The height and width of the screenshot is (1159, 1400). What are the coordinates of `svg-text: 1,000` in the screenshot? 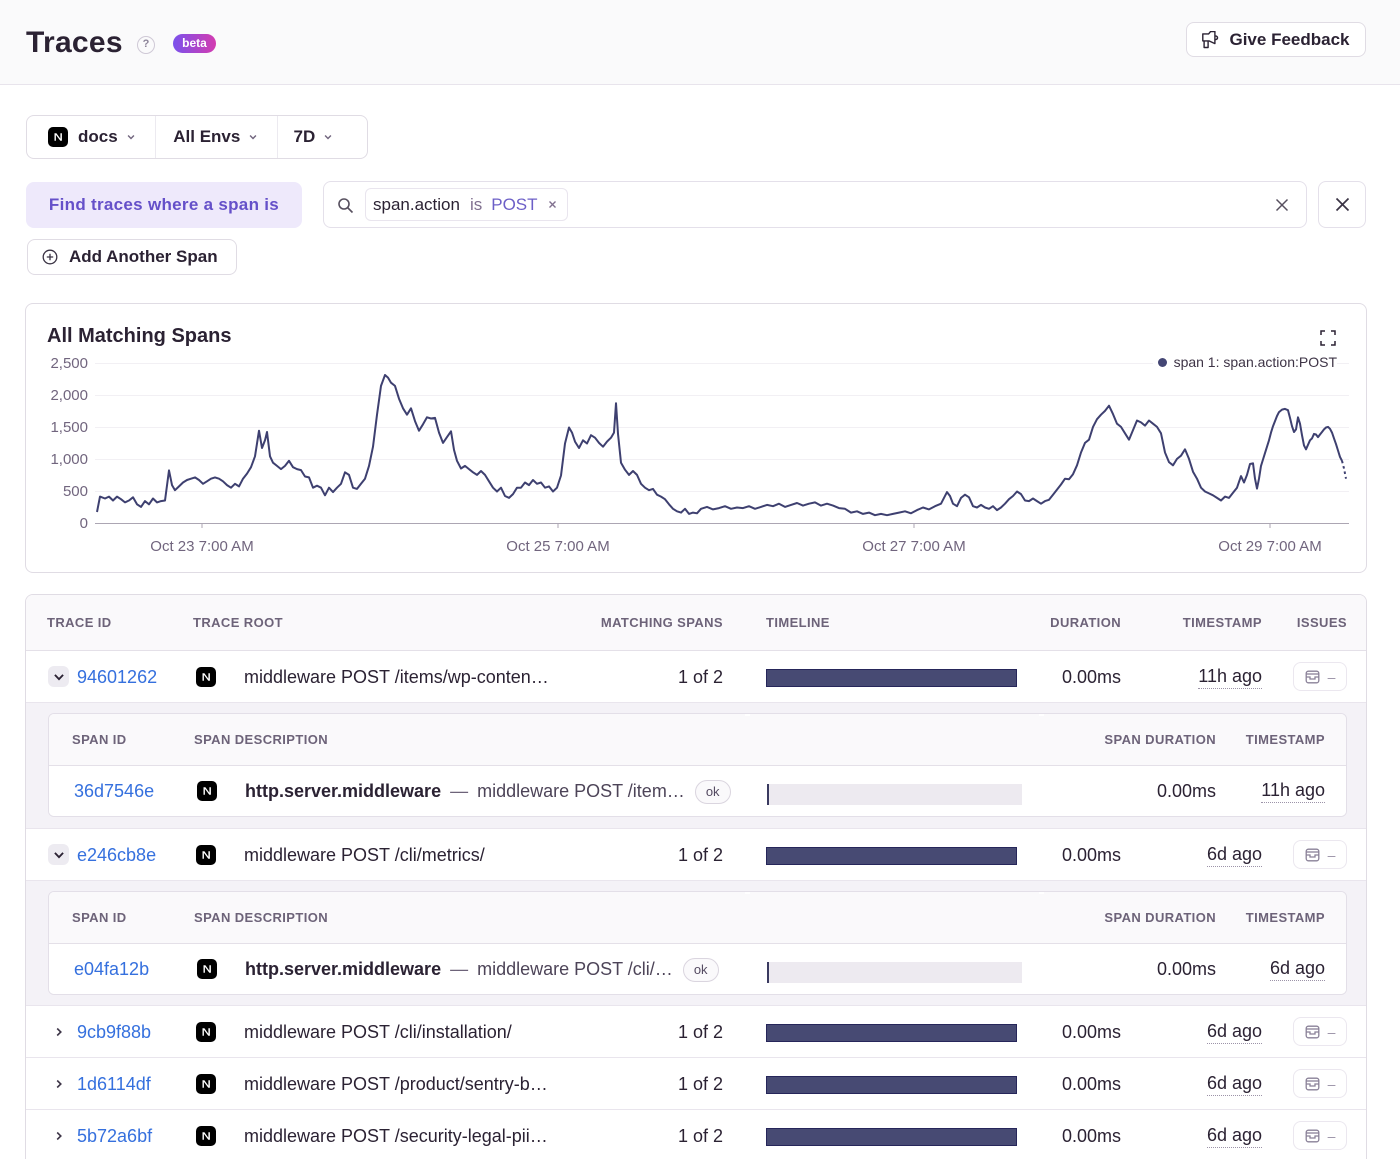 It's located at (69, 459).